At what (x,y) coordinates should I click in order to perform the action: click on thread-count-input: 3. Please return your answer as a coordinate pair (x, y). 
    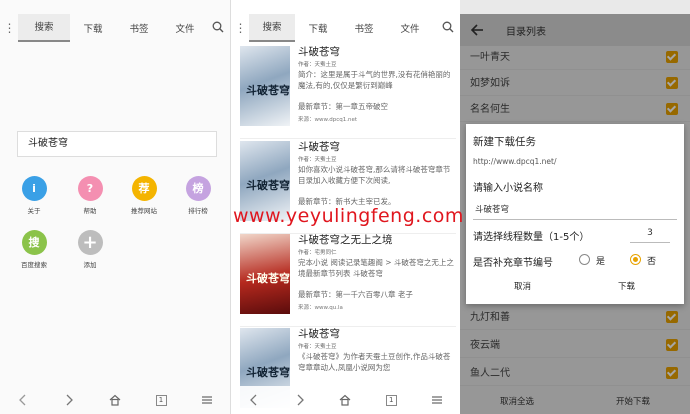
    Looking at the image, I should click on (650, 233).